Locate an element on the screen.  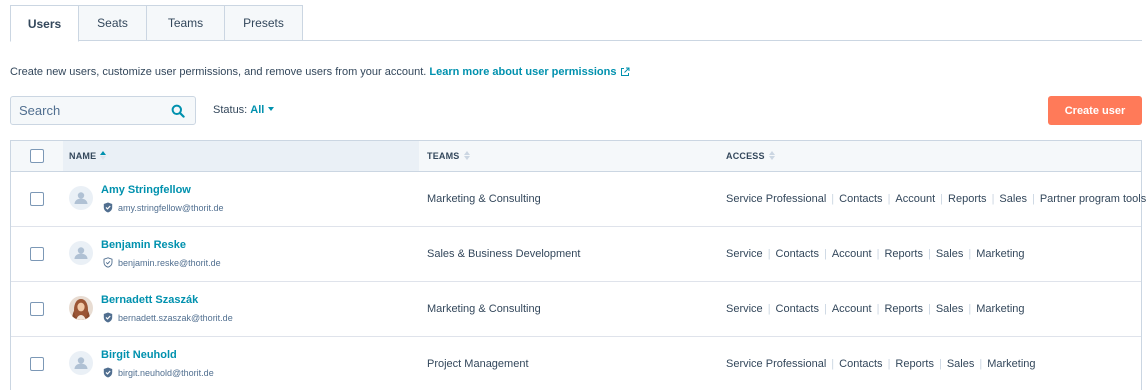
table-header: NAME TEAMS ACCESS is located at coordinates (576, 156).